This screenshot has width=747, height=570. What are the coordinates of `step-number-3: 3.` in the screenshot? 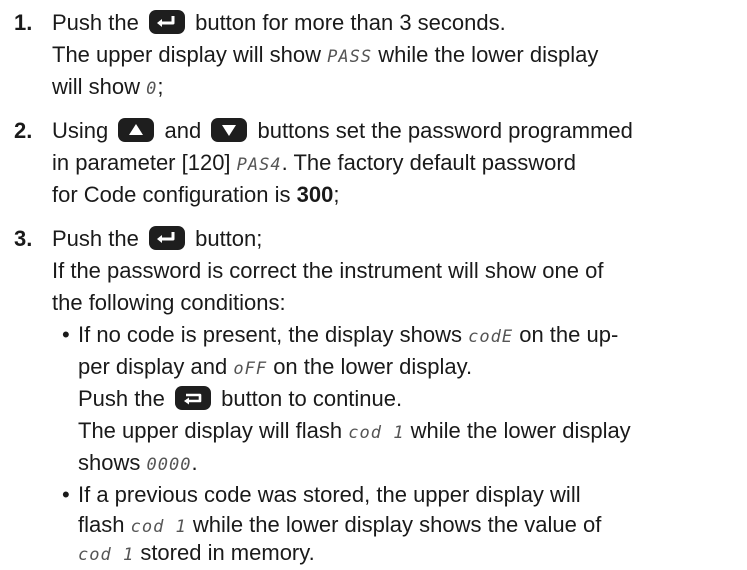 It's located at (23, 238).